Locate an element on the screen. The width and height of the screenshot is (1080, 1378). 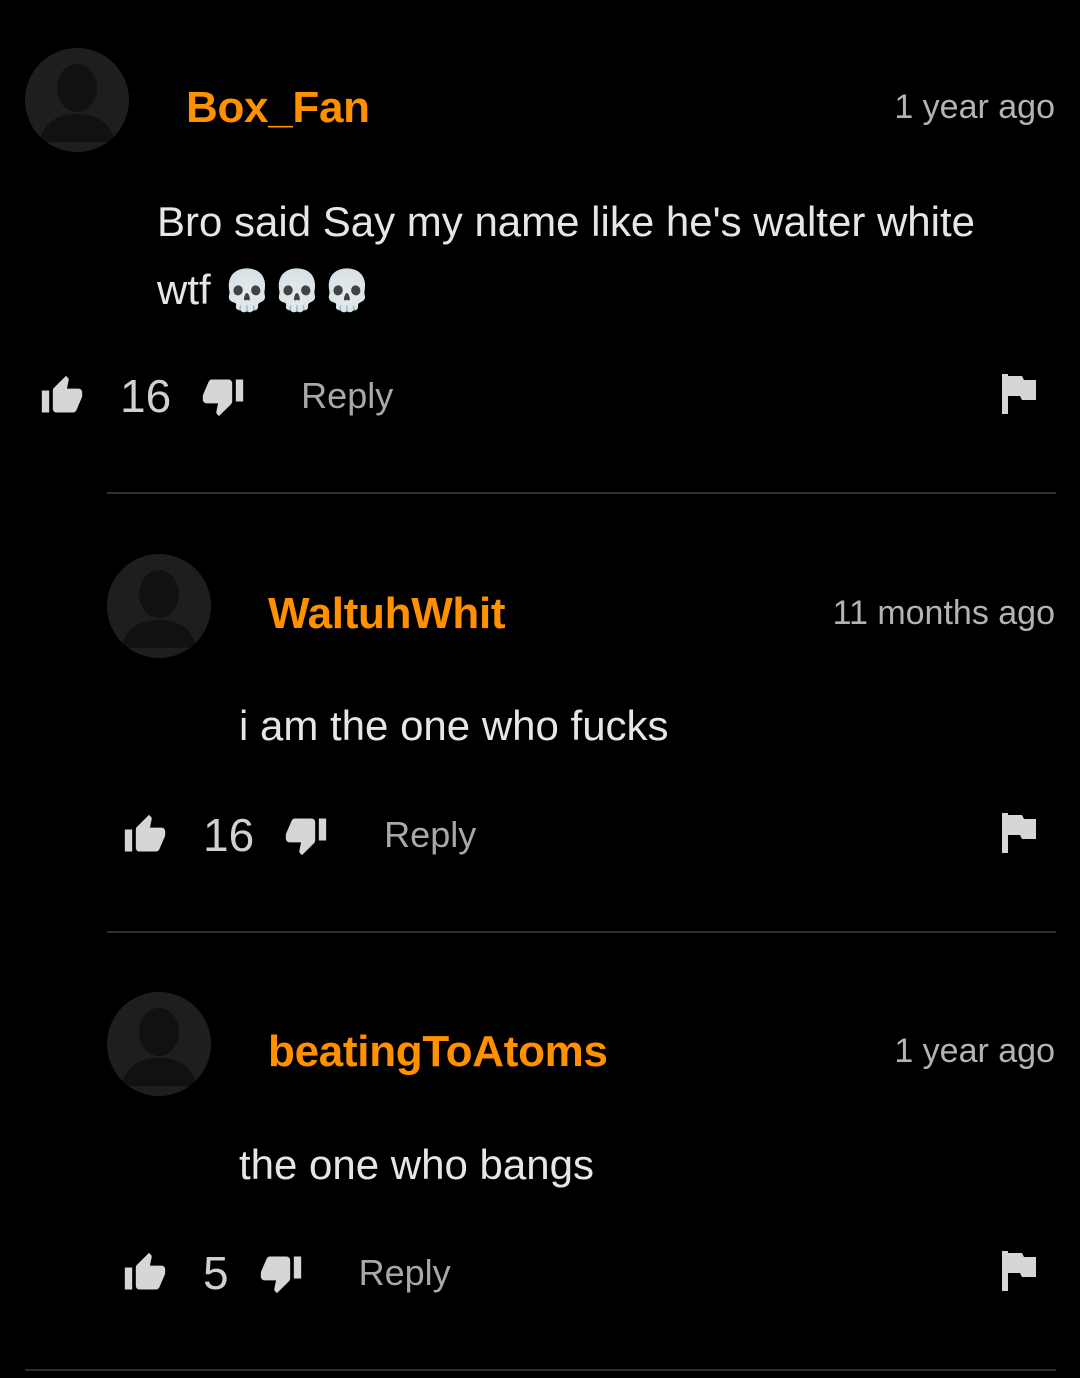
timestamp: 11 months ago is located at coordinates (943, 613).